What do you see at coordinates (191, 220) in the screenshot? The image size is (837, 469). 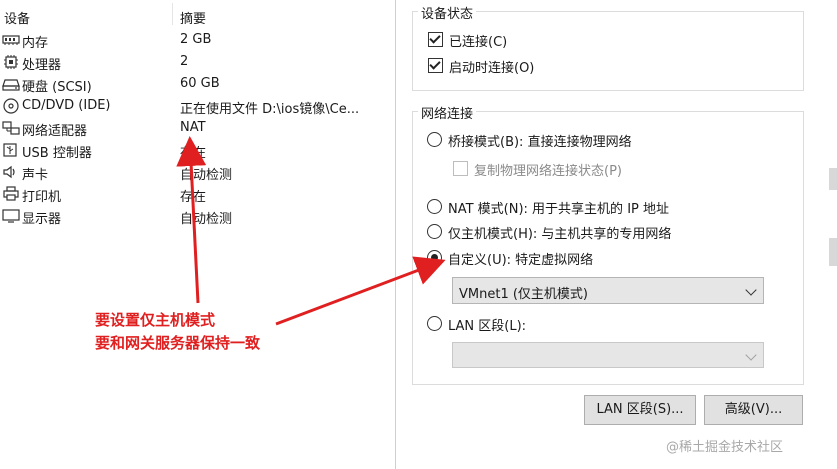 I see `arrow-to-network-adapter` at bounding box center [191, 220].